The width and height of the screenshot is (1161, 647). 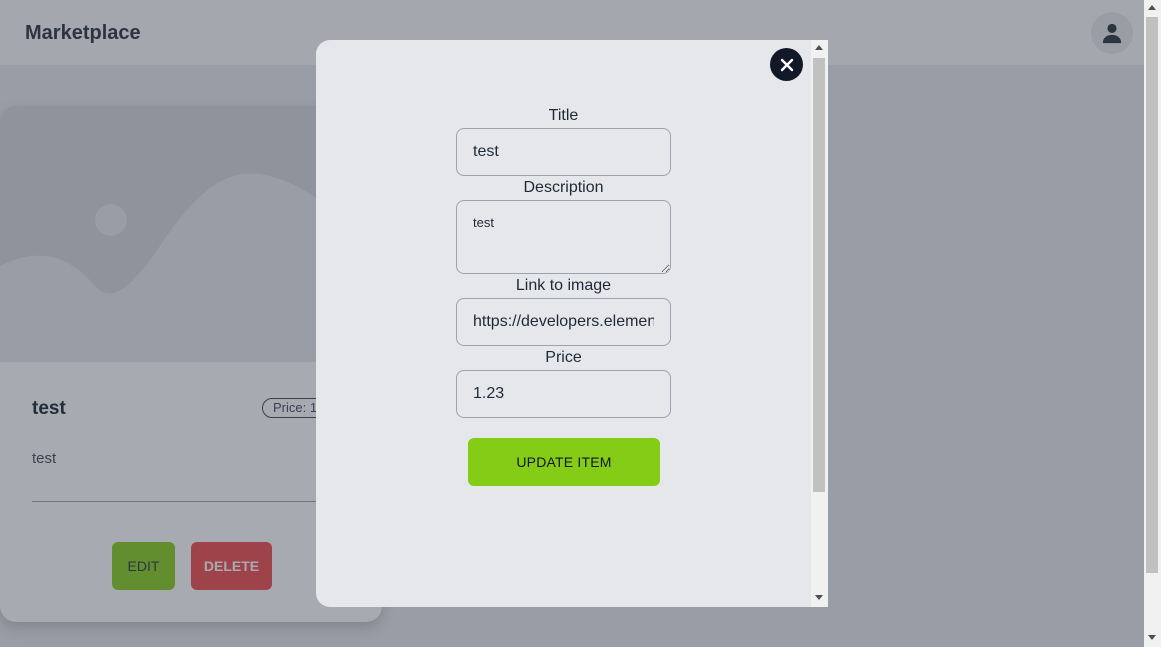 What do you see at coordinates (563, 357) in the screenshot?
I see `price-label: Price` at bounding box center [563, 357].